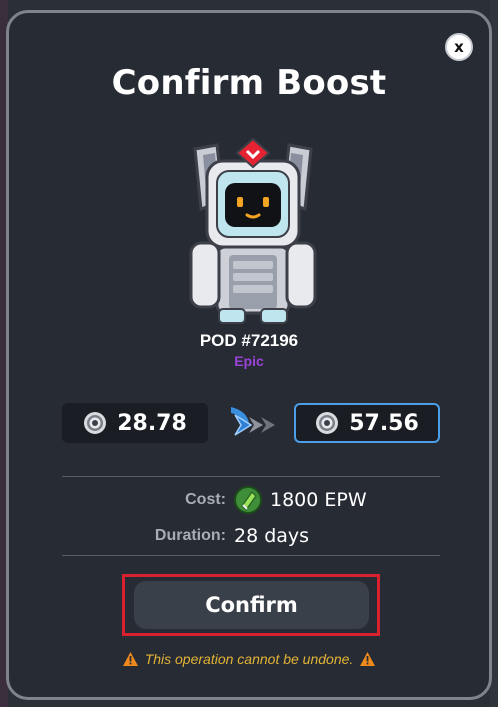 This screenshot has width=498, height=707. I want to click on cost-label: Cost:, so click(205, 499).